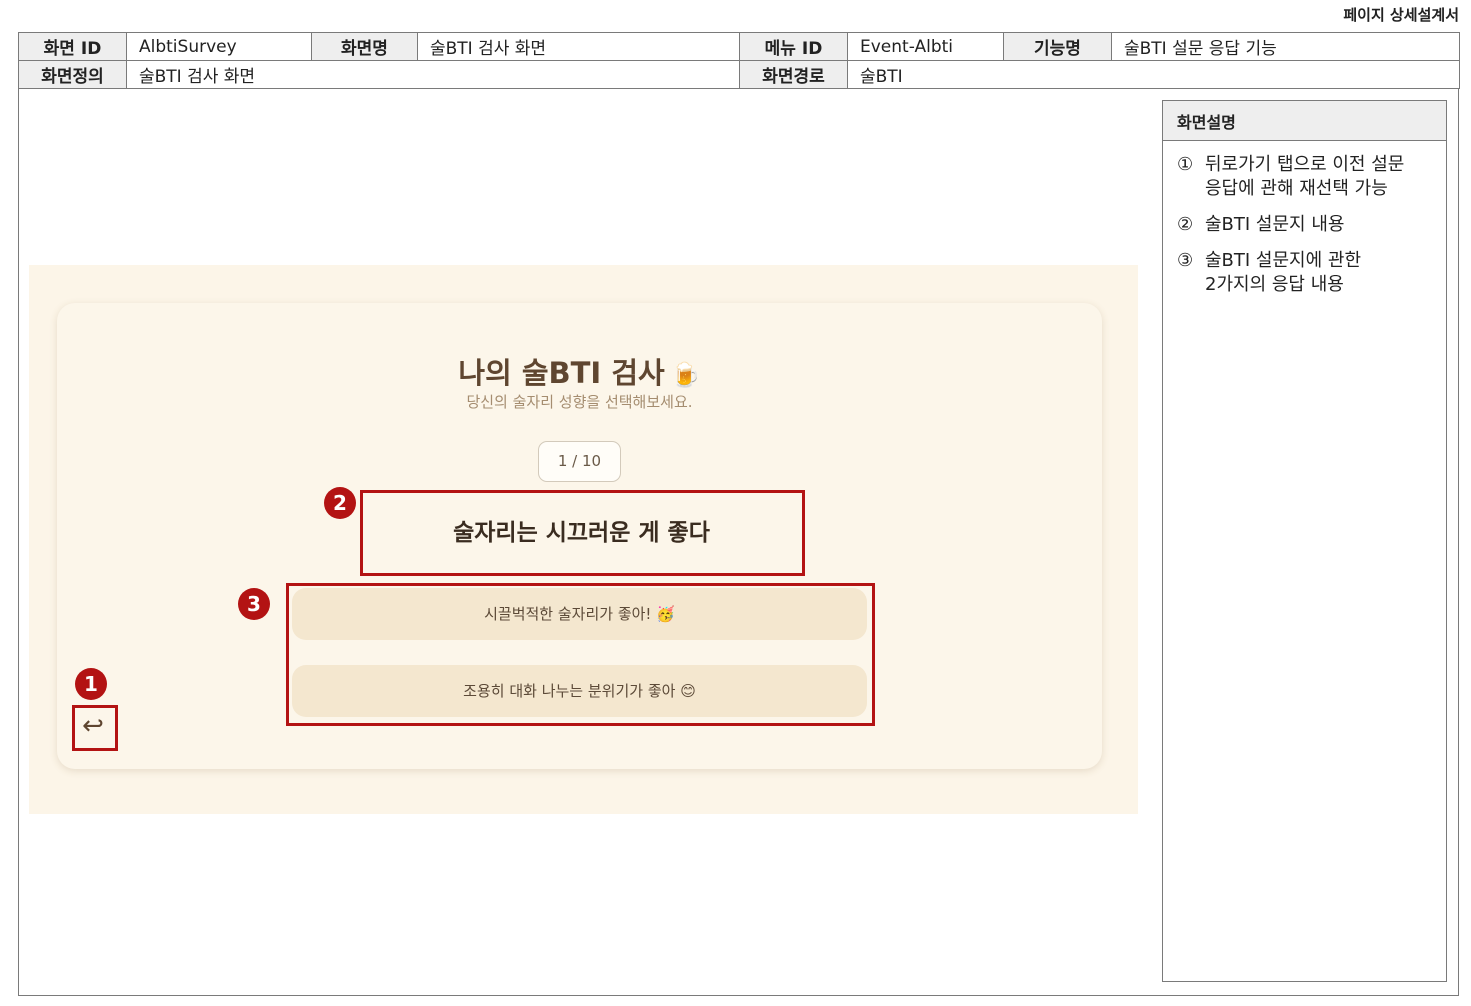 The width and height of the screenshot is (1471, 1006). What do you see at coordinates (91, 684) in the screenshot?
I see `annotation-marker-1: 1` at bounding box center [91, 684].